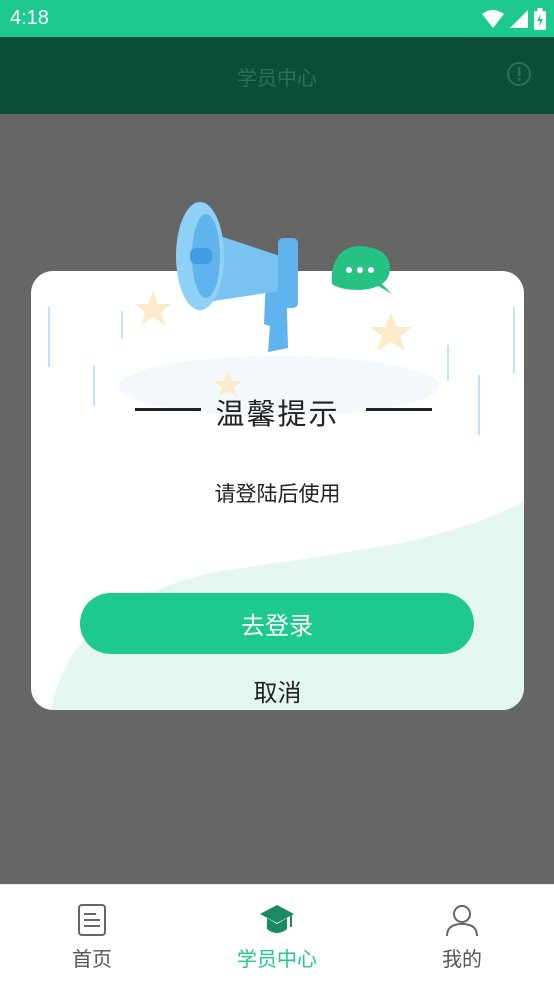 The width and height of the screenshot is (554, 984). What do you see at coordinates (540, 19) in the screenshot?
I see `battery-icon` at bounding box center [540, 19].